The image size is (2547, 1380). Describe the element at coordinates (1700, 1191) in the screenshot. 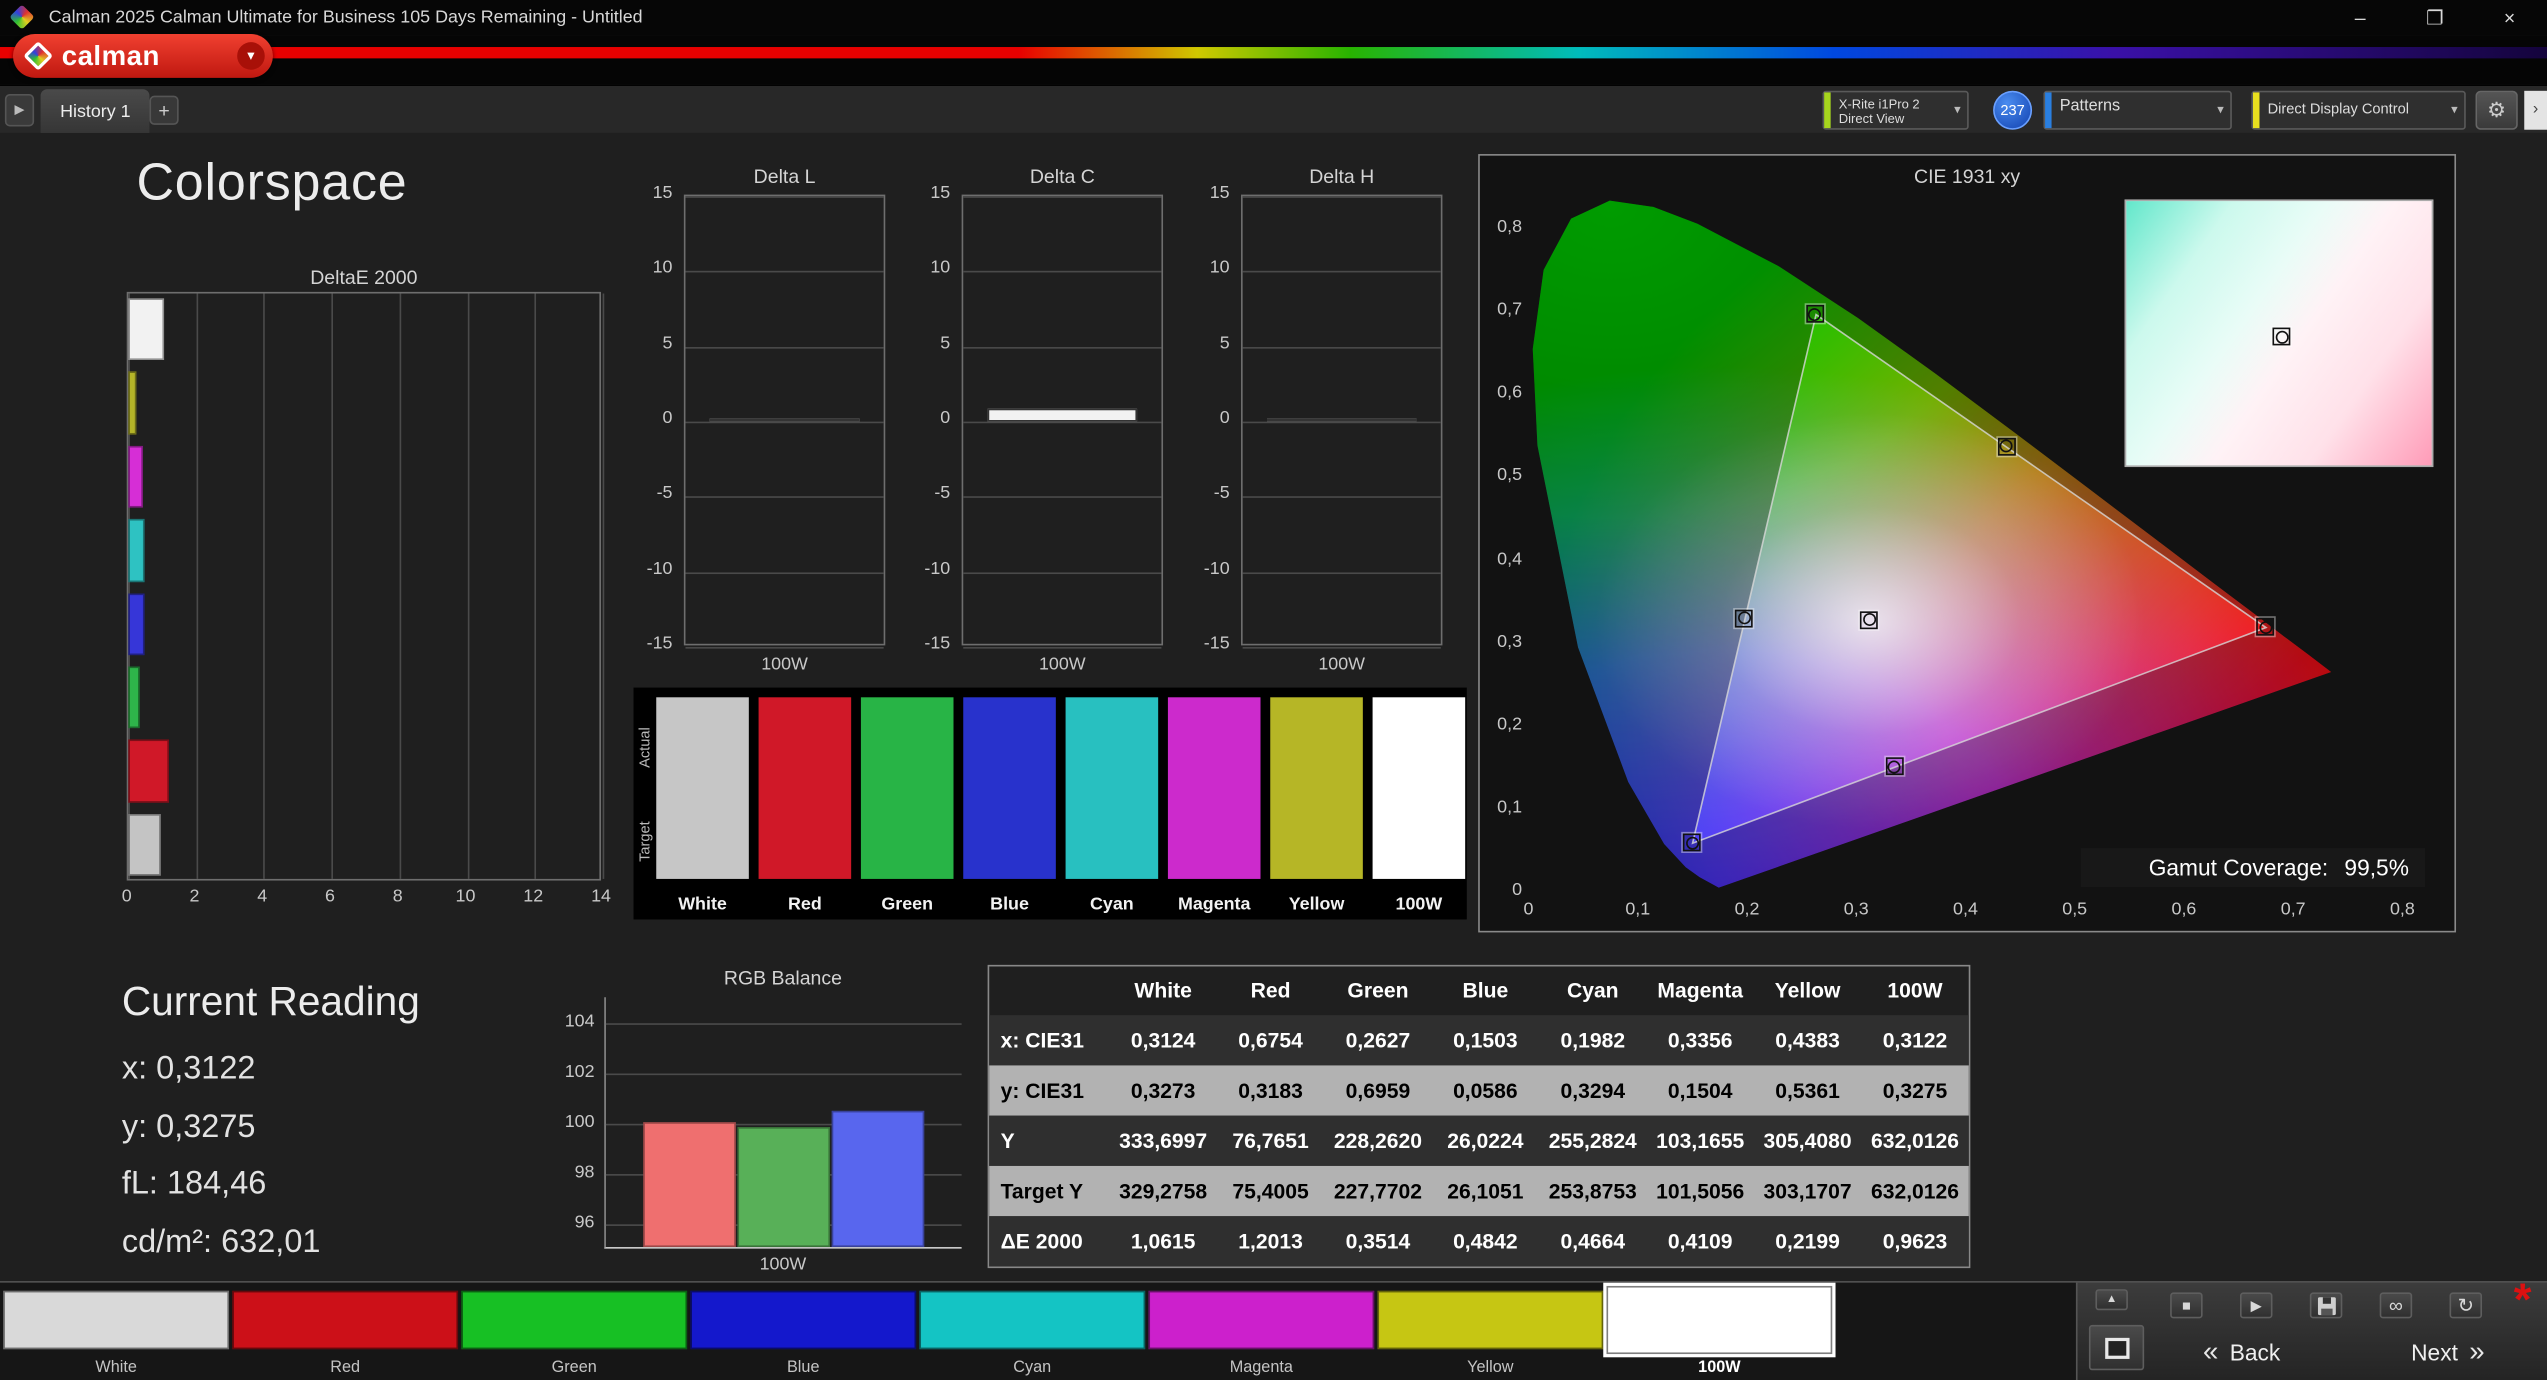

I see `table-cell: 101,5056` at that location.